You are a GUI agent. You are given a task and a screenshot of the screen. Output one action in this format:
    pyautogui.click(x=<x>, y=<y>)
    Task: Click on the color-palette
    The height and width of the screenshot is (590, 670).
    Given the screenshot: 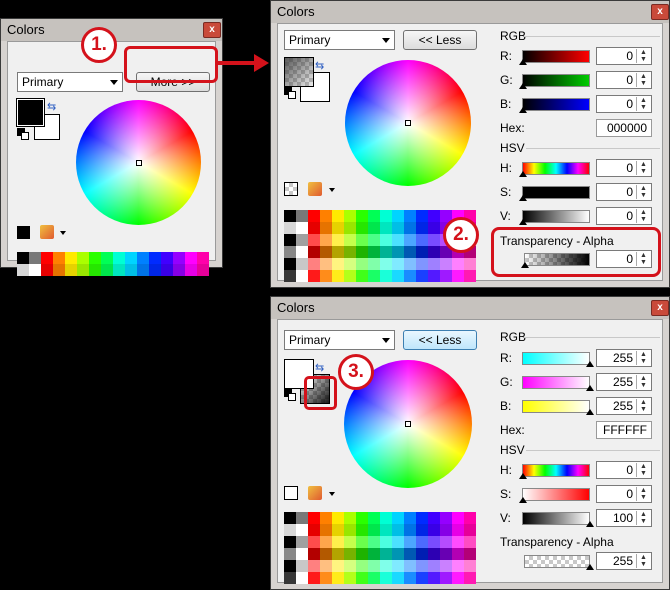 What is the action you would take?
    pyautogui.click(x=113, y=264)
    